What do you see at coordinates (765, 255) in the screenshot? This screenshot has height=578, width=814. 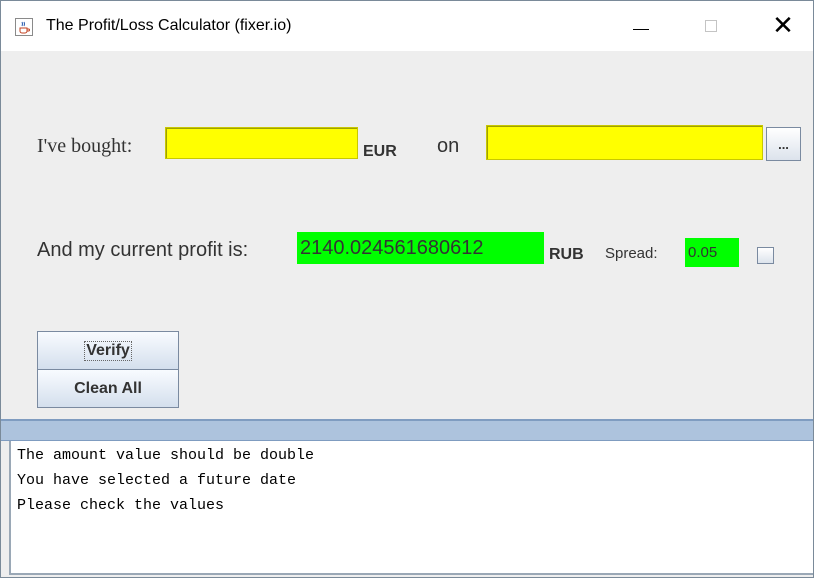 I see `spread-checkbox` at bounding box center [765, 255].